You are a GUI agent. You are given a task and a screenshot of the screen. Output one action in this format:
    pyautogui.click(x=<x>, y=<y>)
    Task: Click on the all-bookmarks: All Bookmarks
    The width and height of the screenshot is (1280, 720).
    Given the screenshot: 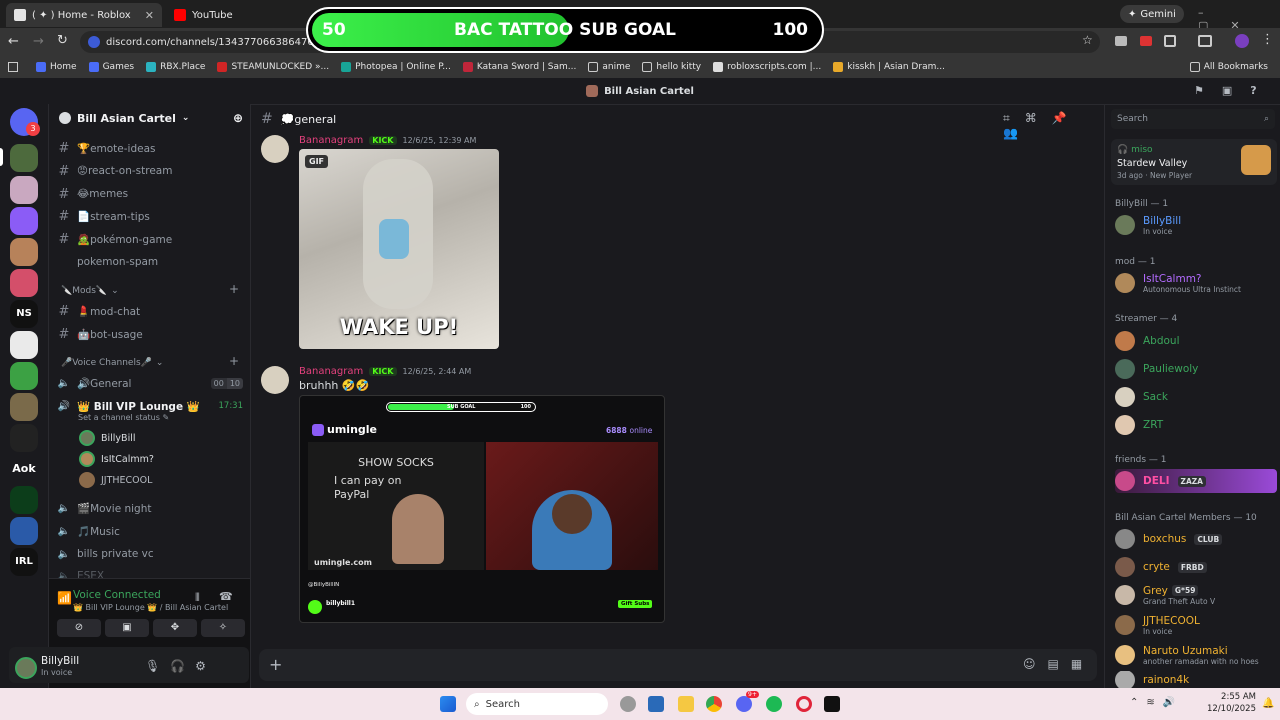 What is the action you would take?
    pyautogui.click(x=1229, y=67)
    